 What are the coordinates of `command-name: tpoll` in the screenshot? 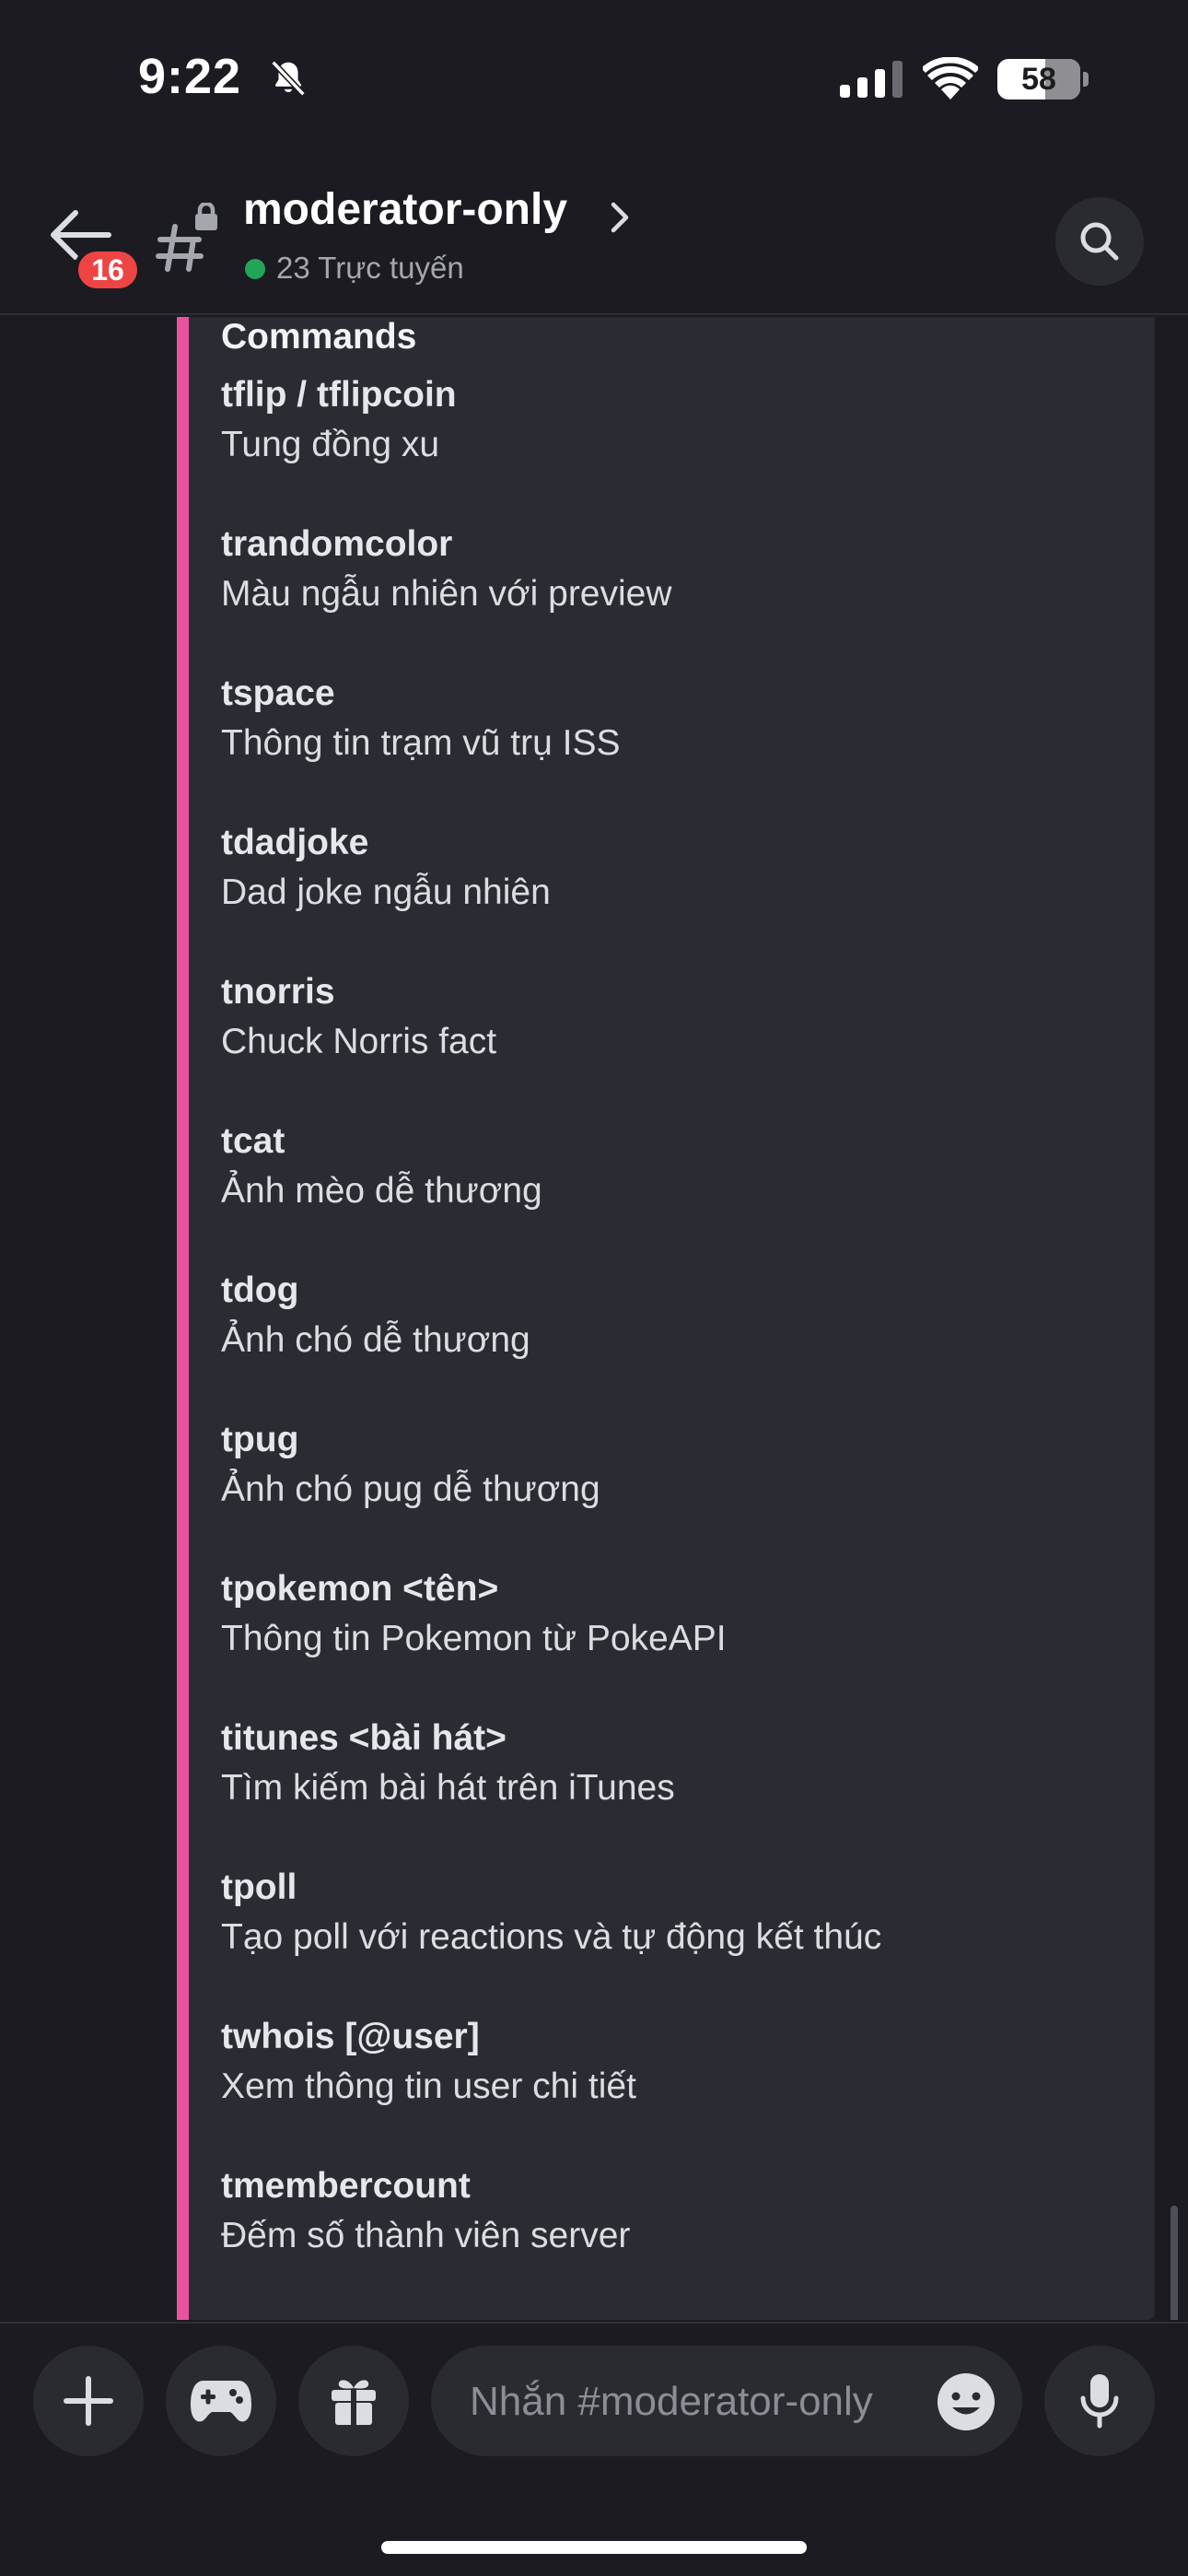 It's located at (259, 1887).